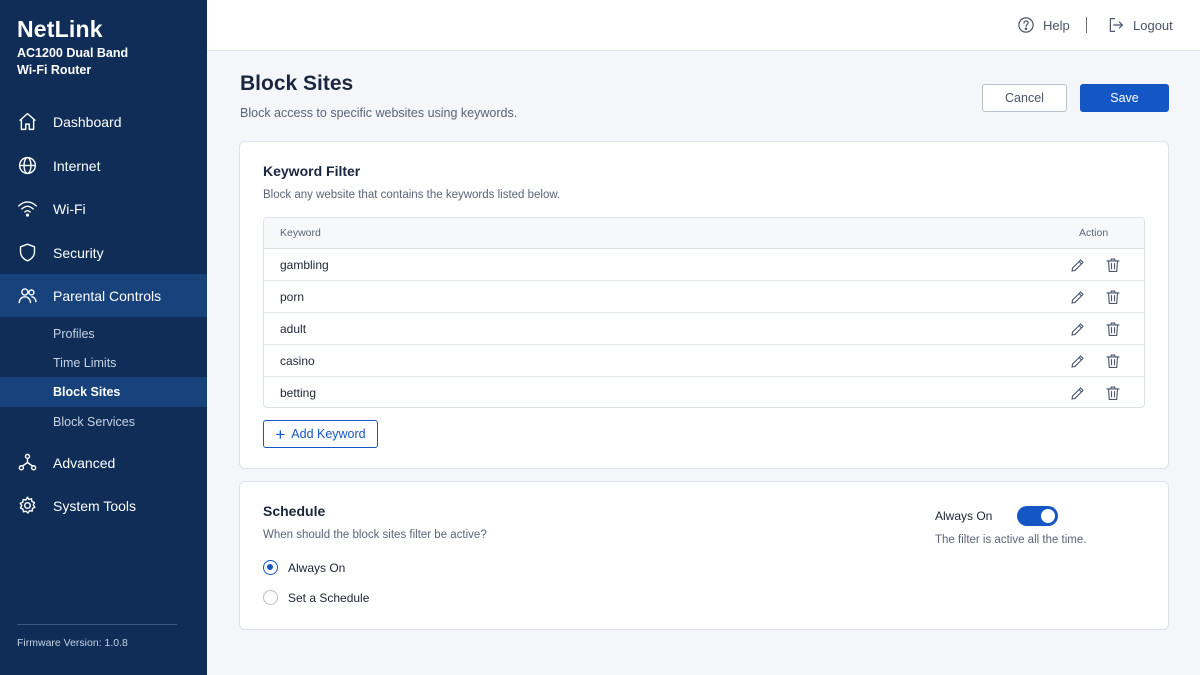  What do you see at coordinates (84, 462) in the screenshot?
I see `sidebar-item-label: Advanced` at bounding box center [84, 462].